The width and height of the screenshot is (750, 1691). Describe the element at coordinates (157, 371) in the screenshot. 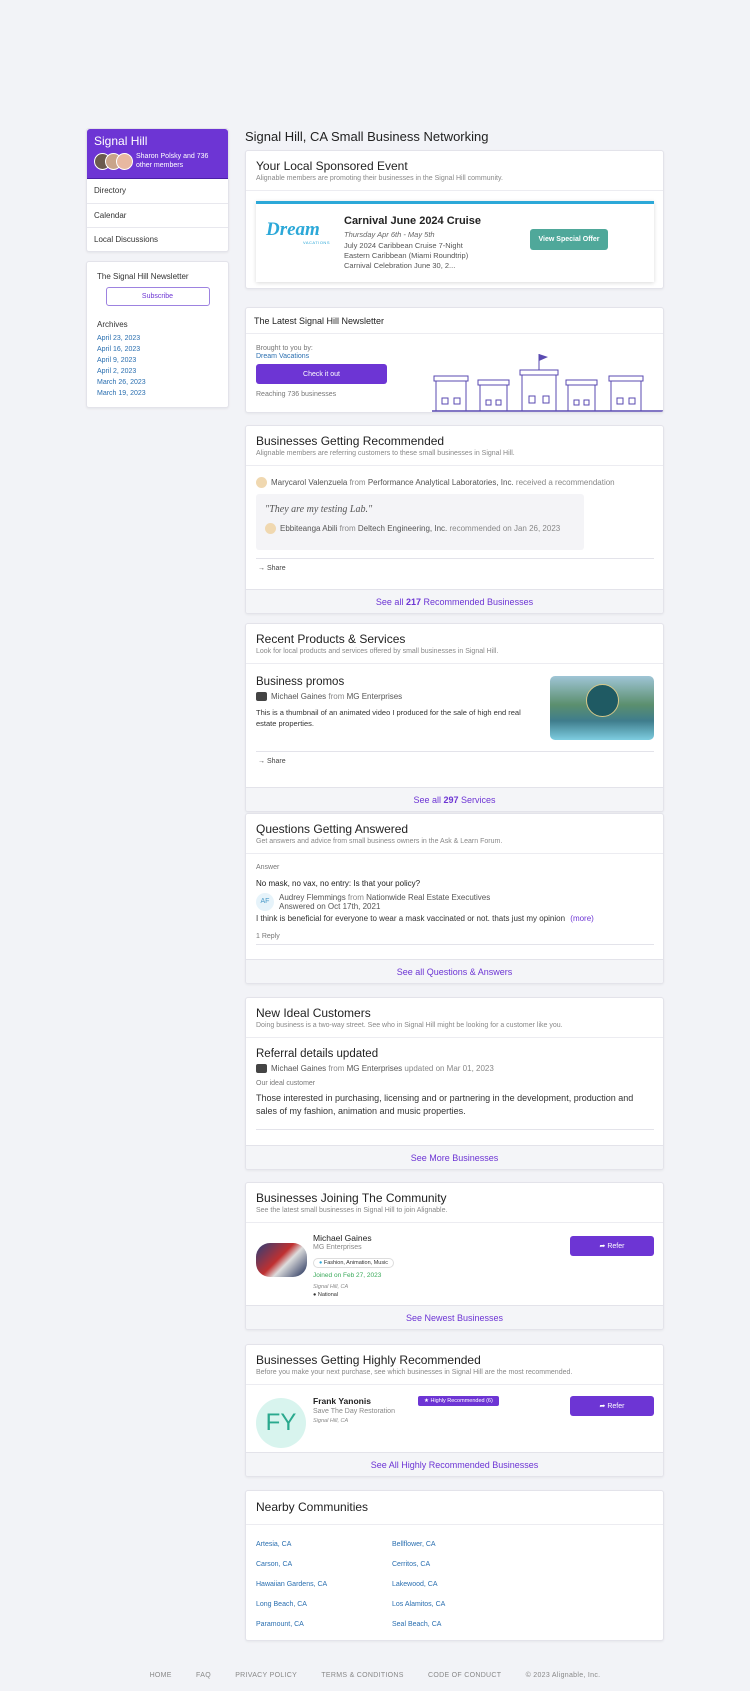

I see `archive-link: April 2, 2023` at that location.